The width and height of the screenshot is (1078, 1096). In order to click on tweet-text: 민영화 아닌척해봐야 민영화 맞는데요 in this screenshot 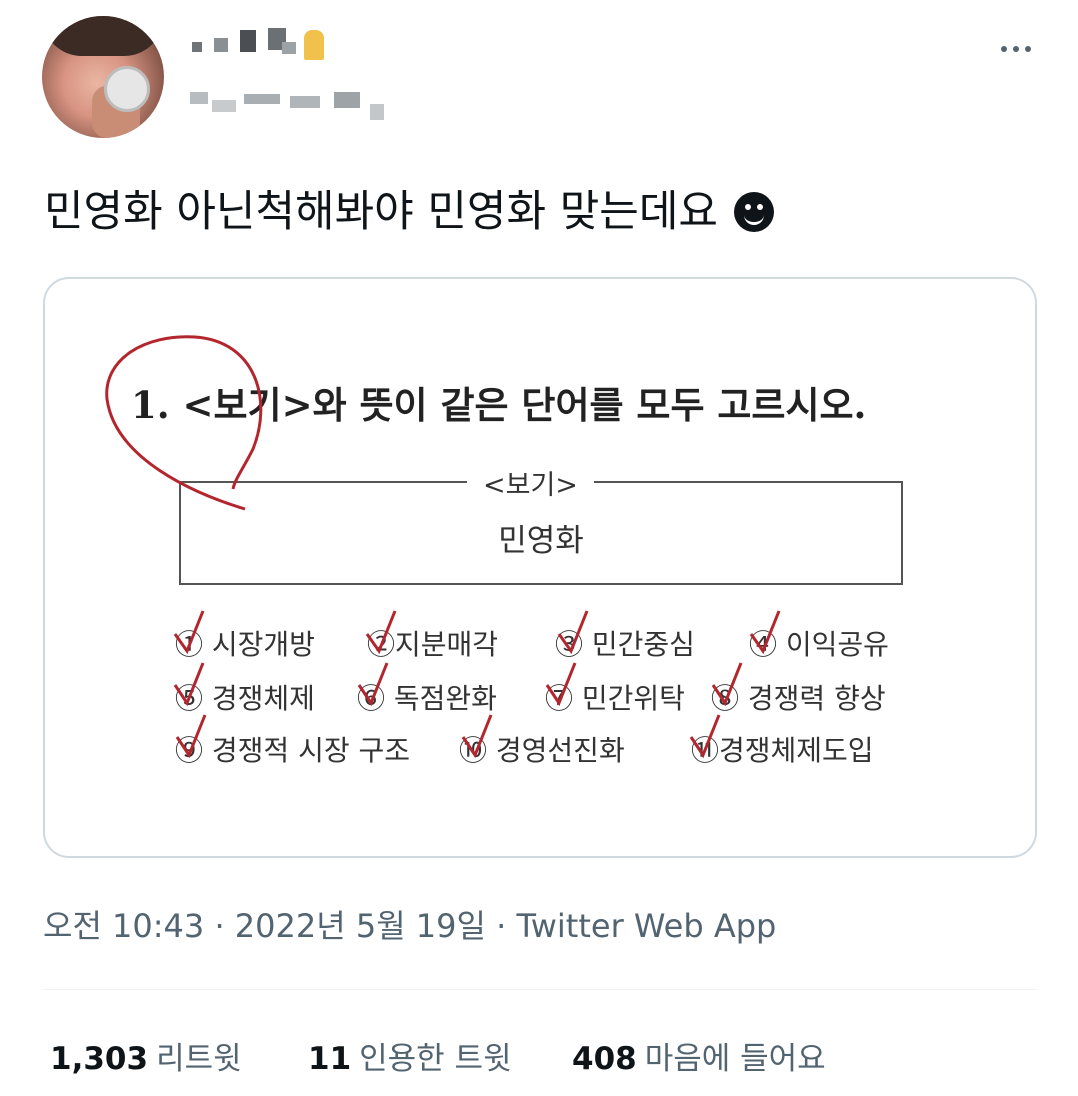, I will do `click(409, 212)`.